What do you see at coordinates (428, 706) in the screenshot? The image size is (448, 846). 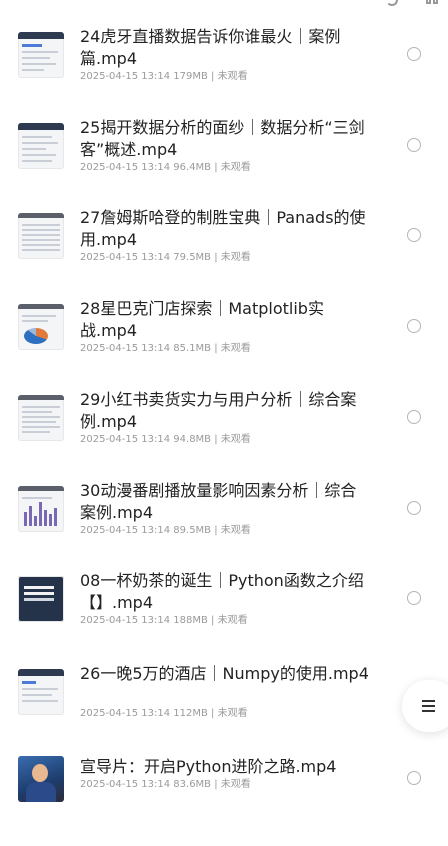 I see `menu-icon` at bounding box center [428, 706].